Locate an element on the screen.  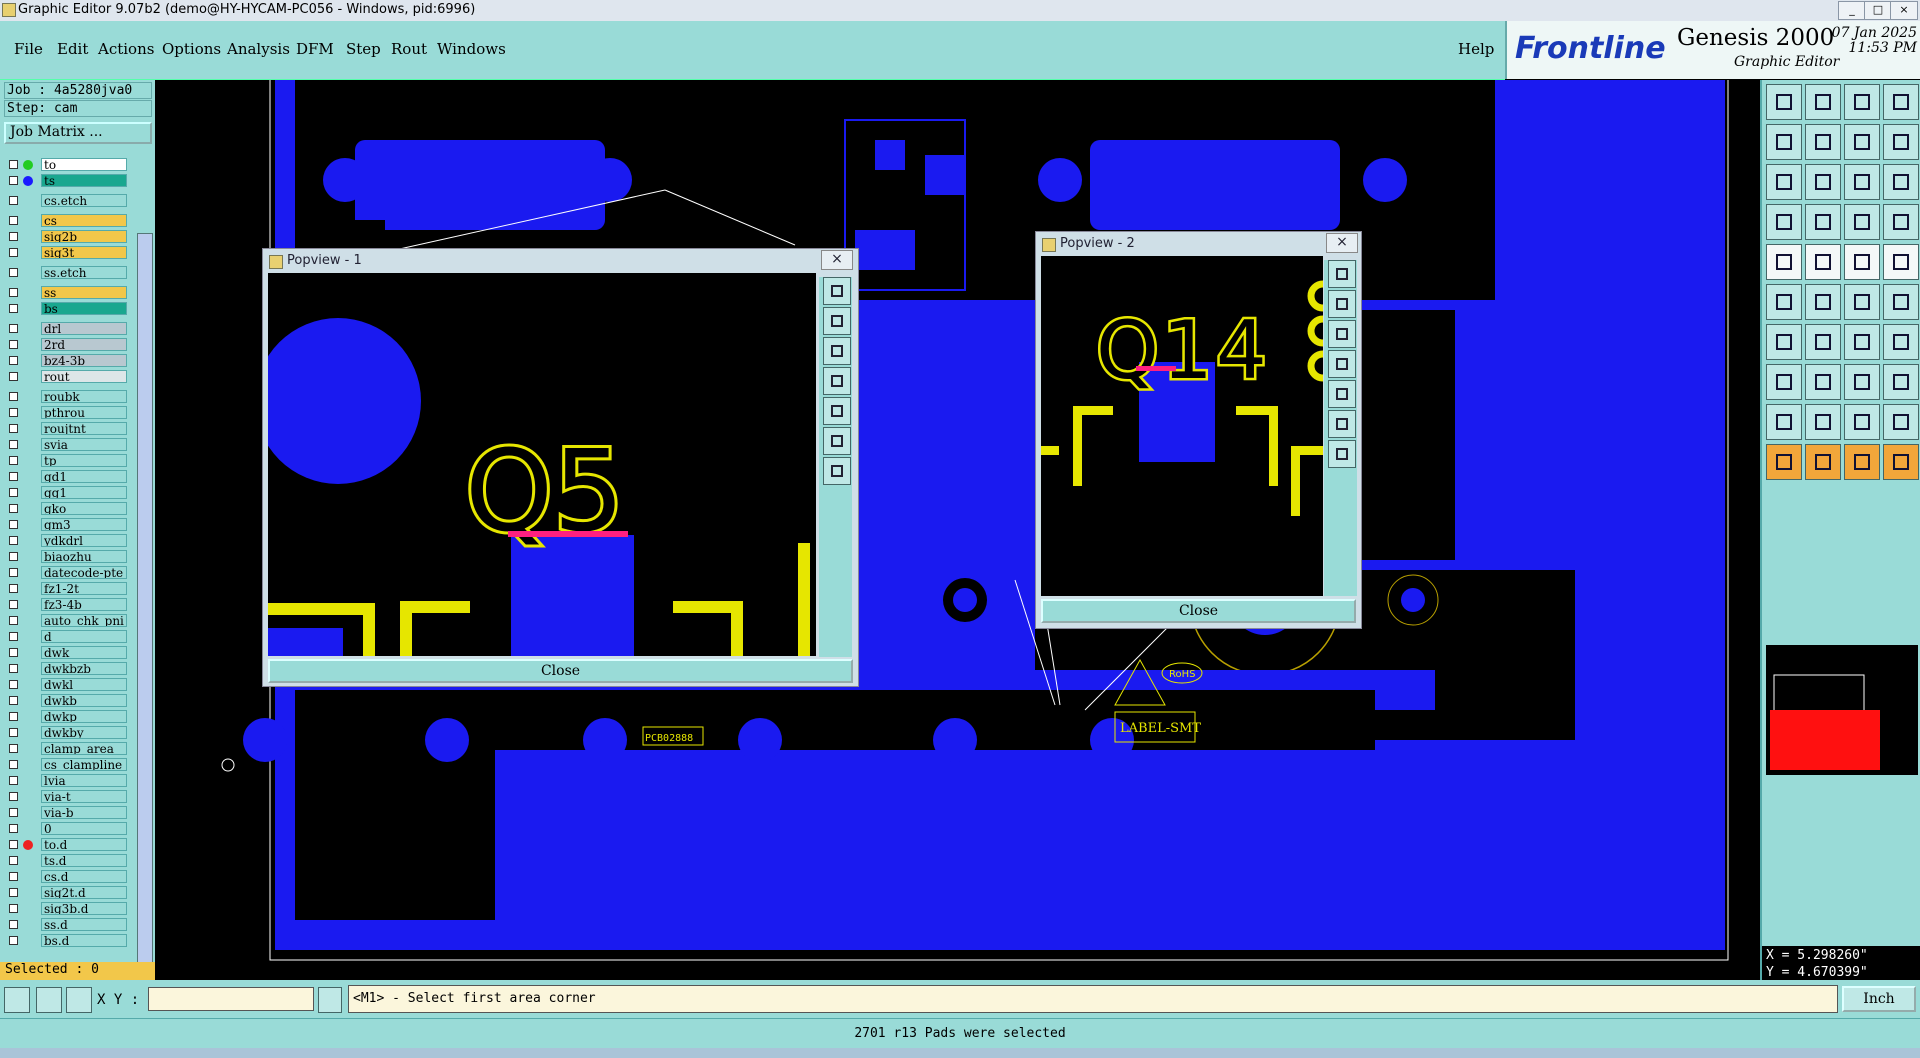
layer-name: gm3 is located at coordinates (84, 524).